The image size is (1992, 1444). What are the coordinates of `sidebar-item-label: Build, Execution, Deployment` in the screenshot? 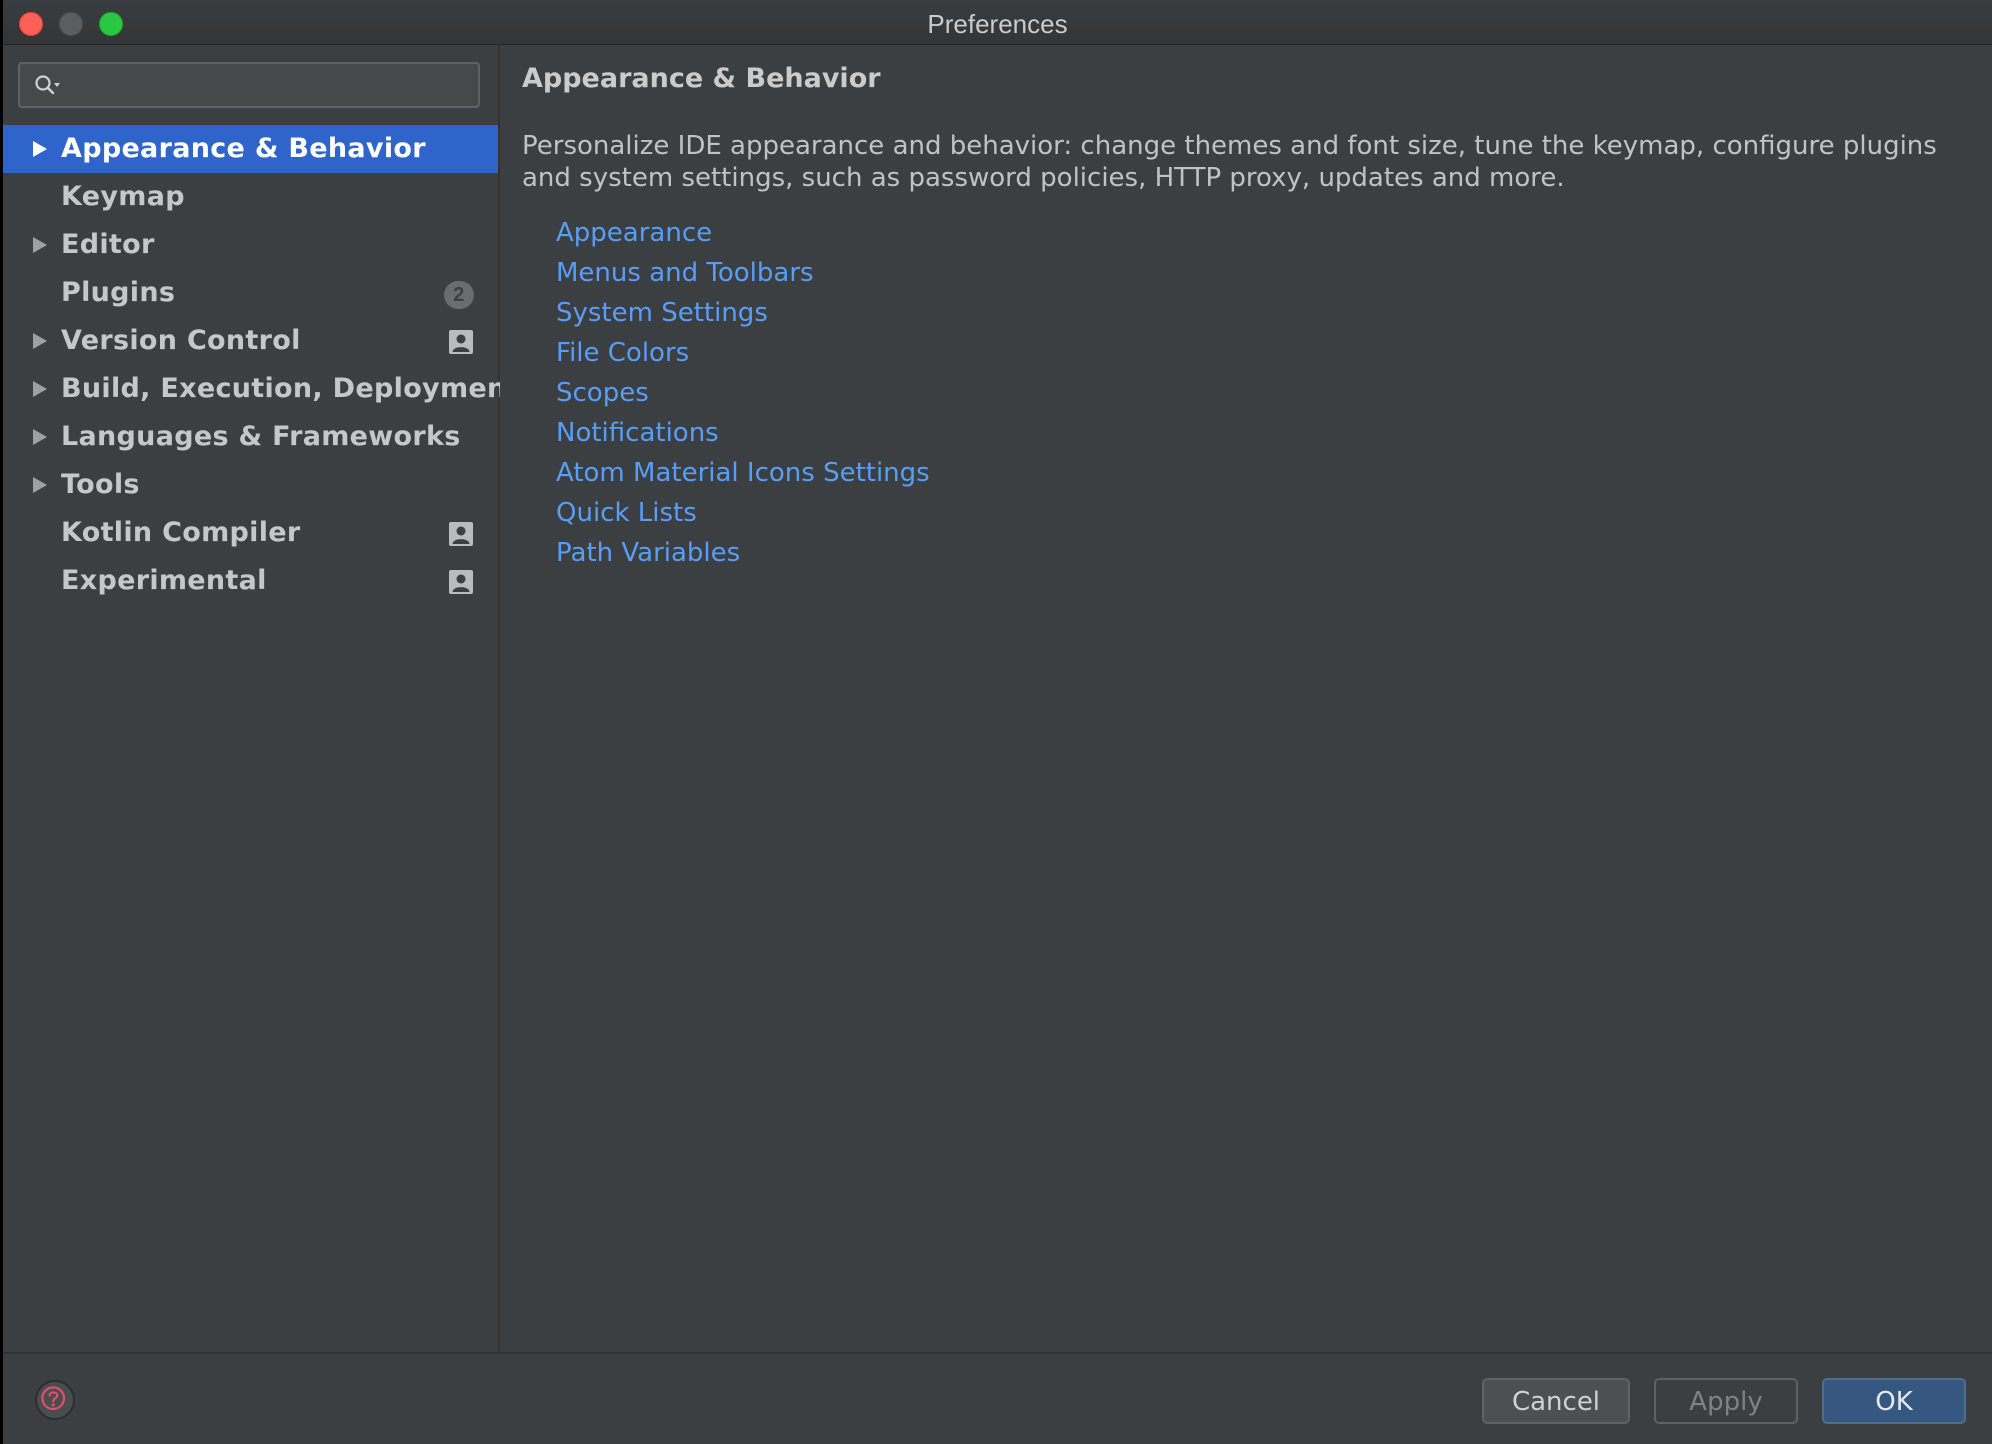 It's located at (290, 388).